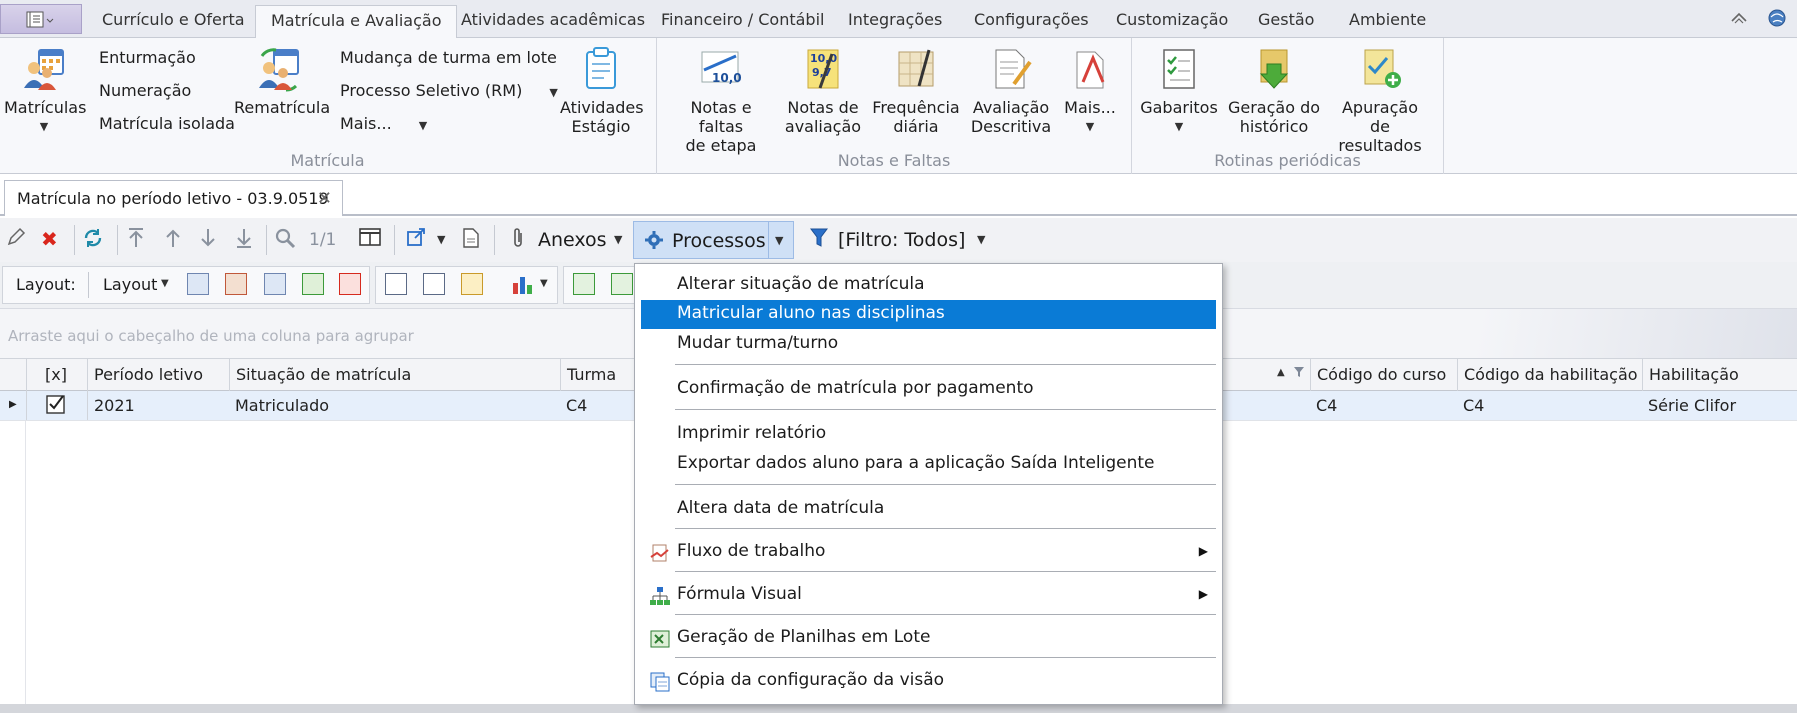 This screenshot has width=1797, height=713. What do you see at coordinates (895, 22) in the screenshot?
I see `tab-integracoes: Integrações` at bounding box center [895, 22].